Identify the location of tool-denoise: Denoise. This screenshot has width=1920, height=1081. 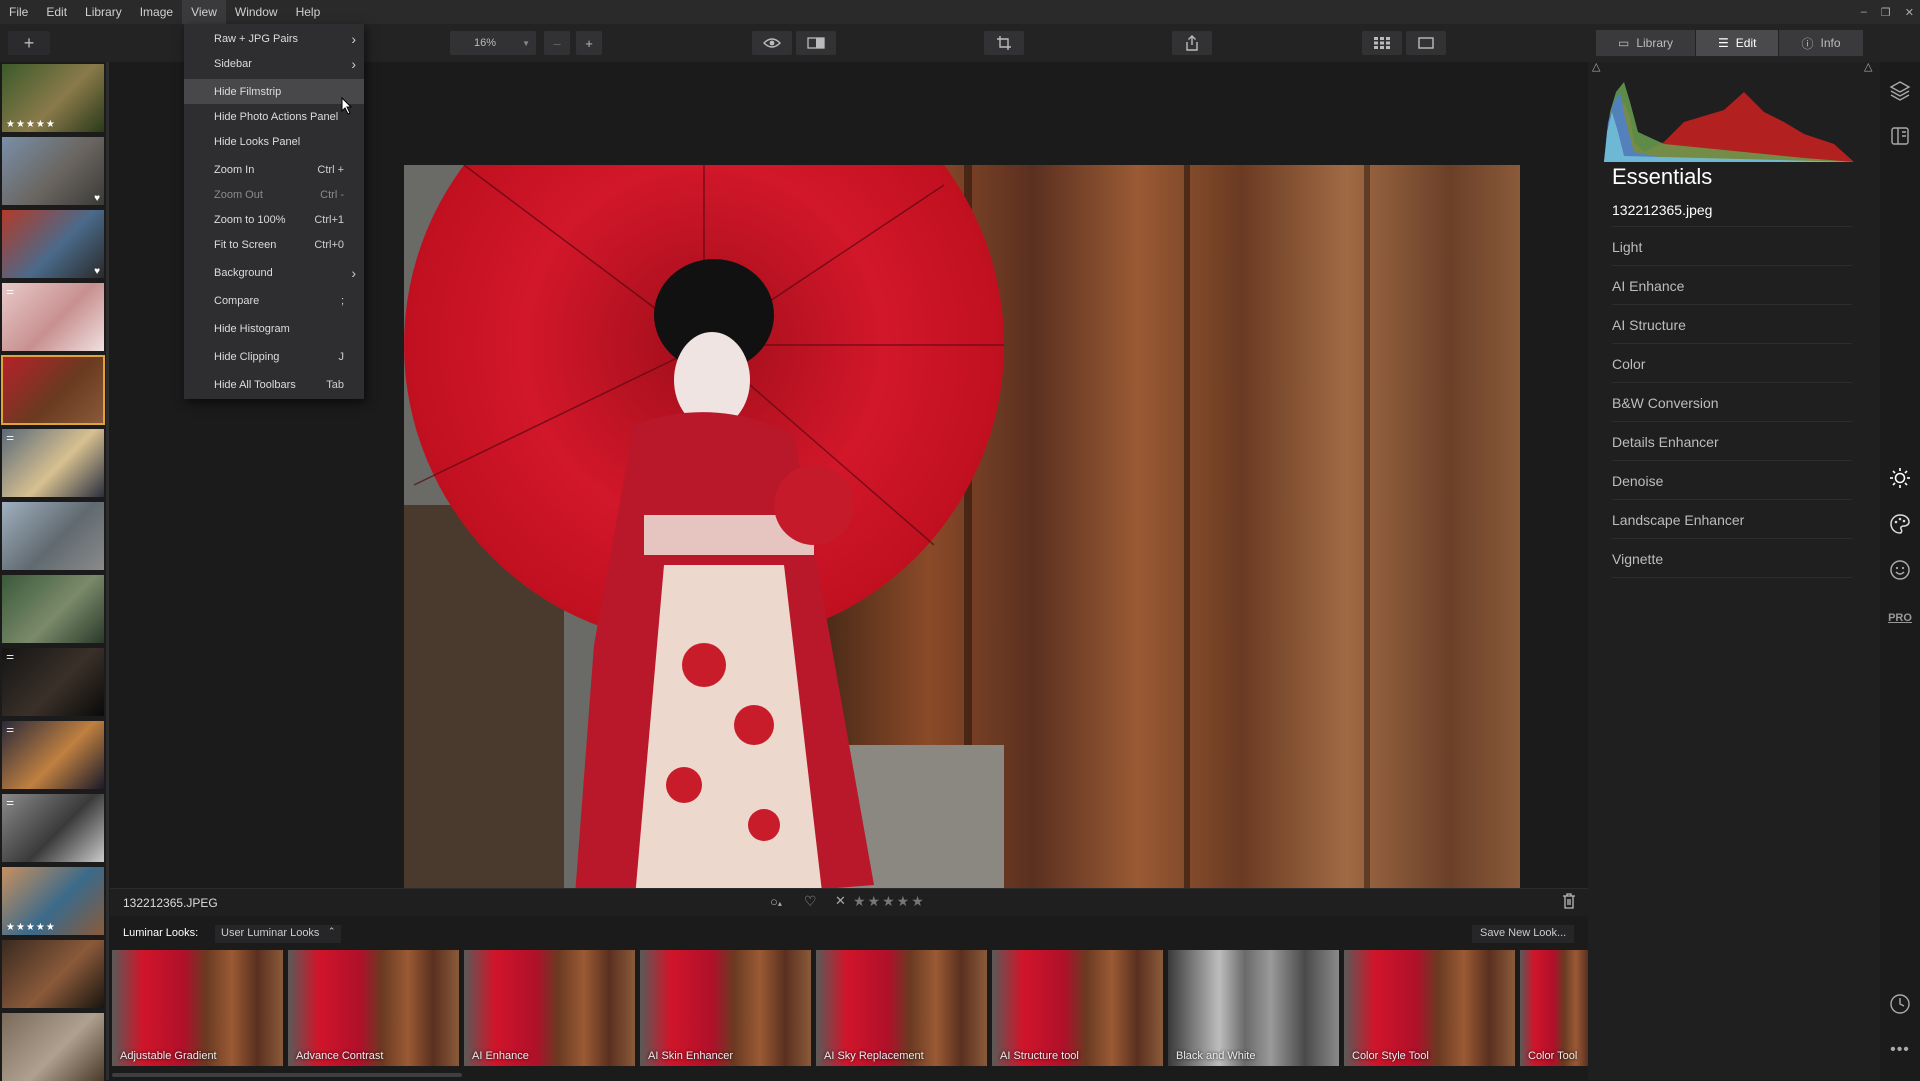
(1732, 481).